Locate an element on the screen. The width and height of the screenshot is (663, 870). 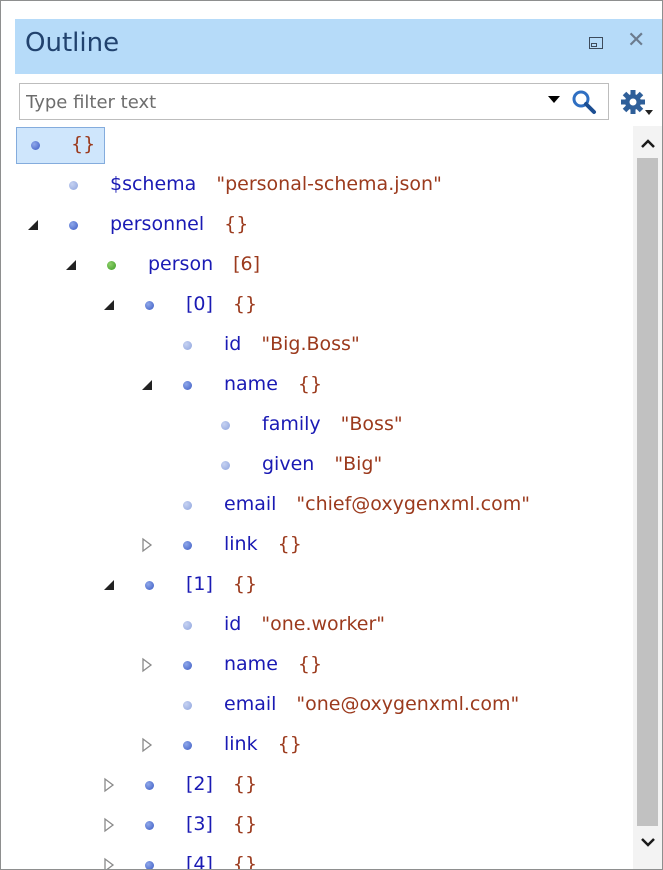
node-value: [6] is located at coordinates (247, 264).